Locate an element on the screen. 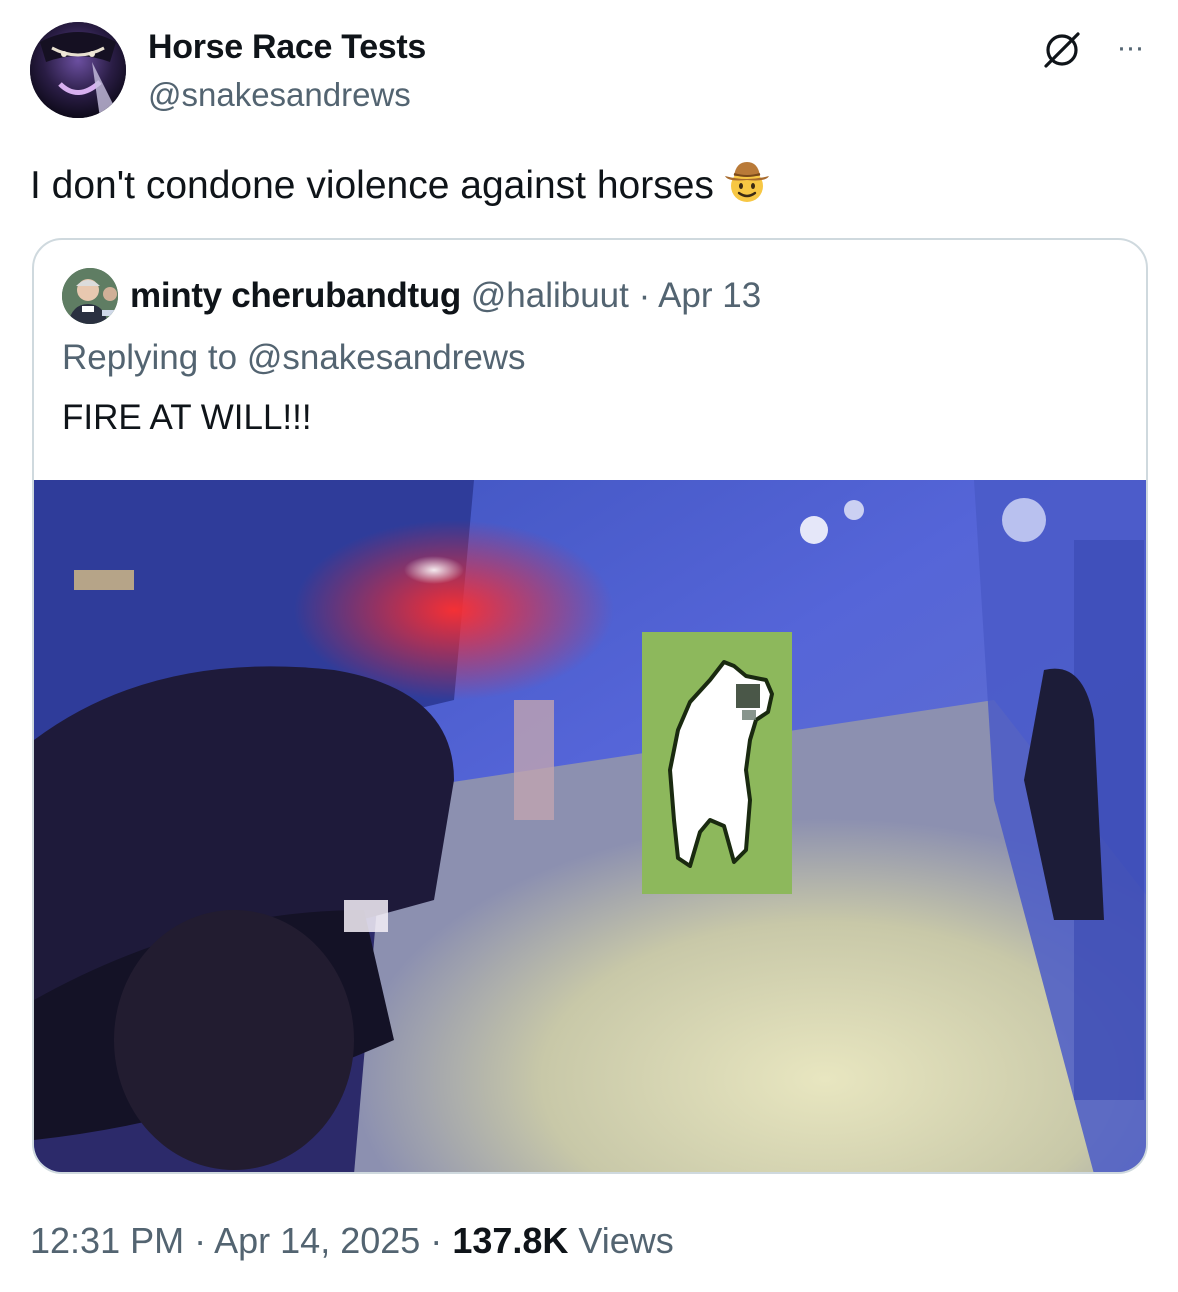 The width and height of the screenshot is (1178, 1292). replying-to-handle: @snakesandrews is located at coordinates (386, 357).